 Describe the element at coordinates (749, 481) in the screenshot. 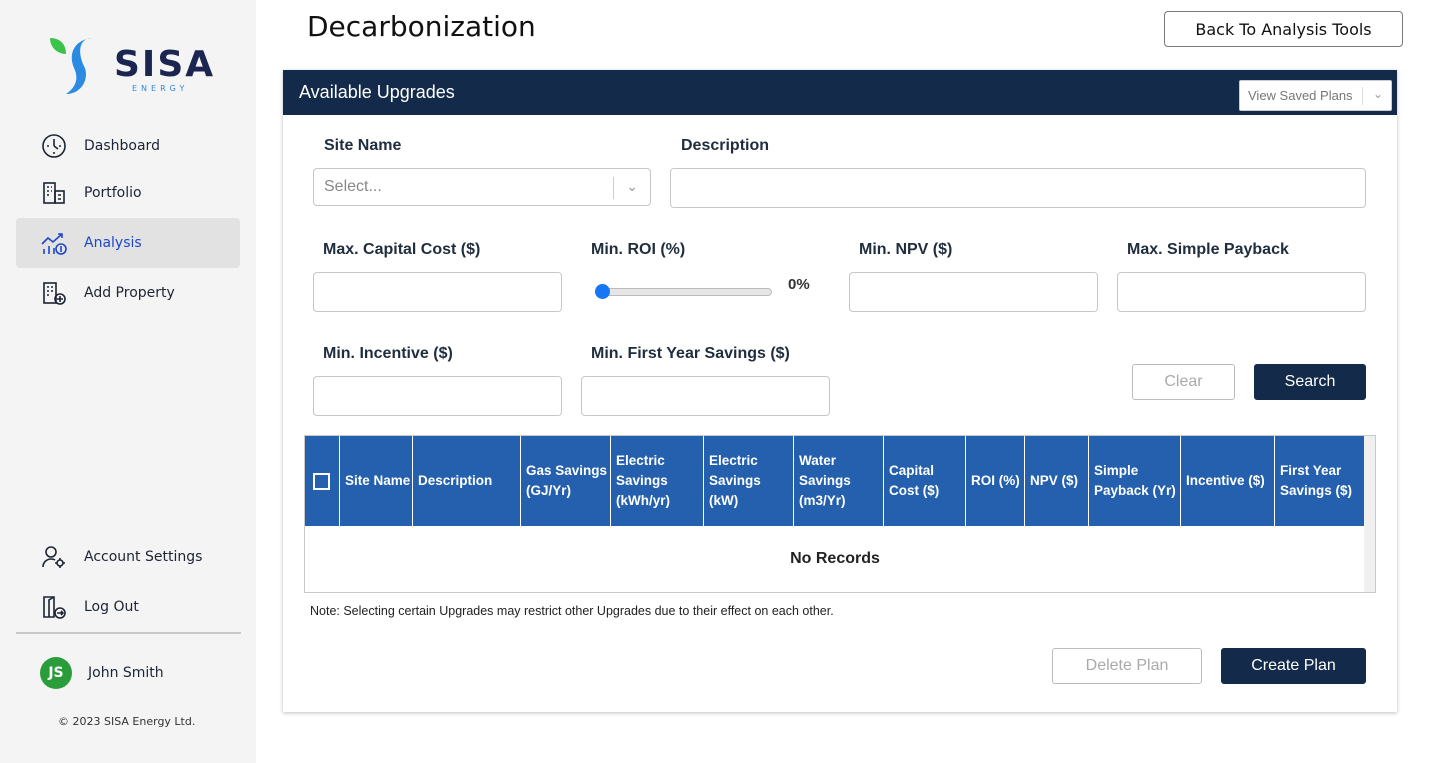

I see `column-header: Electric Savings (kW)` at that location.